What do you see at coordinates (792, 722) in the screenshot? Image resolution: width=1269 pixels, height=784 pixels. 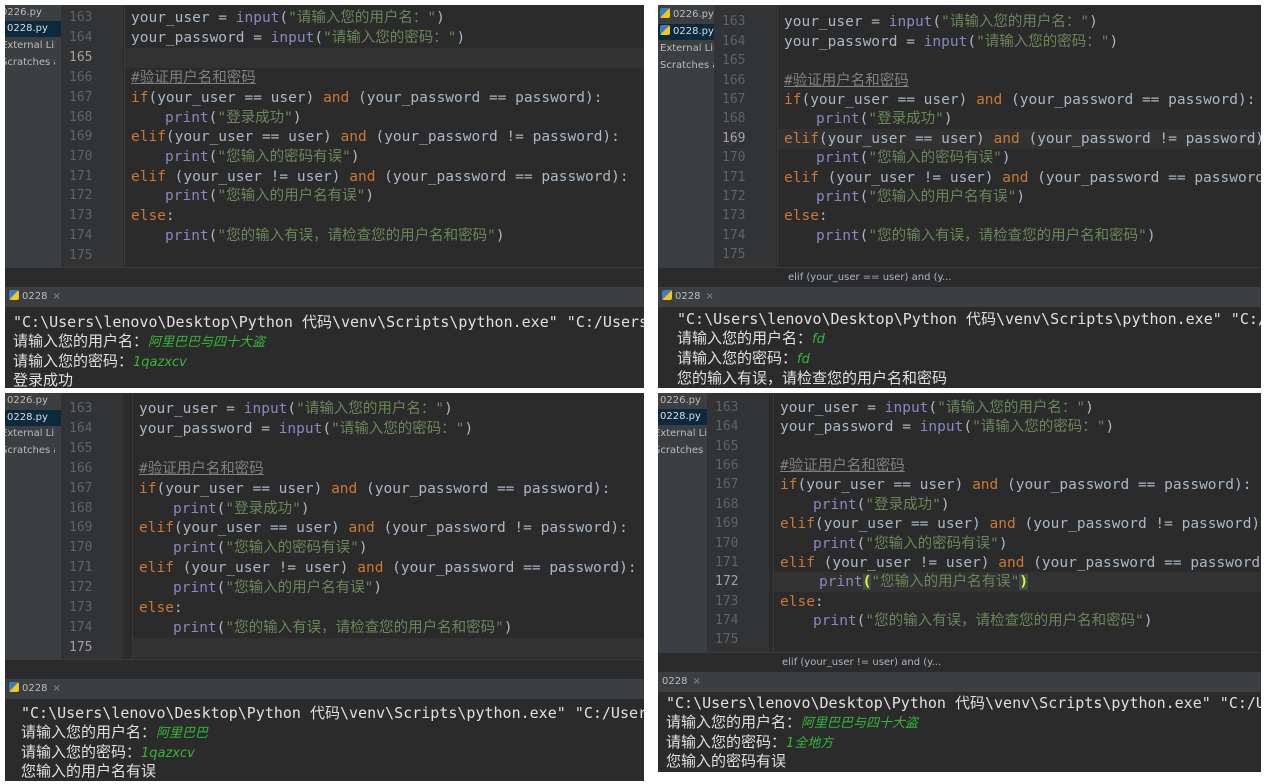 I see `console-line: 请输入您的用户名：阿里巴巴与四十大盗` at bounding box center [792, 722].